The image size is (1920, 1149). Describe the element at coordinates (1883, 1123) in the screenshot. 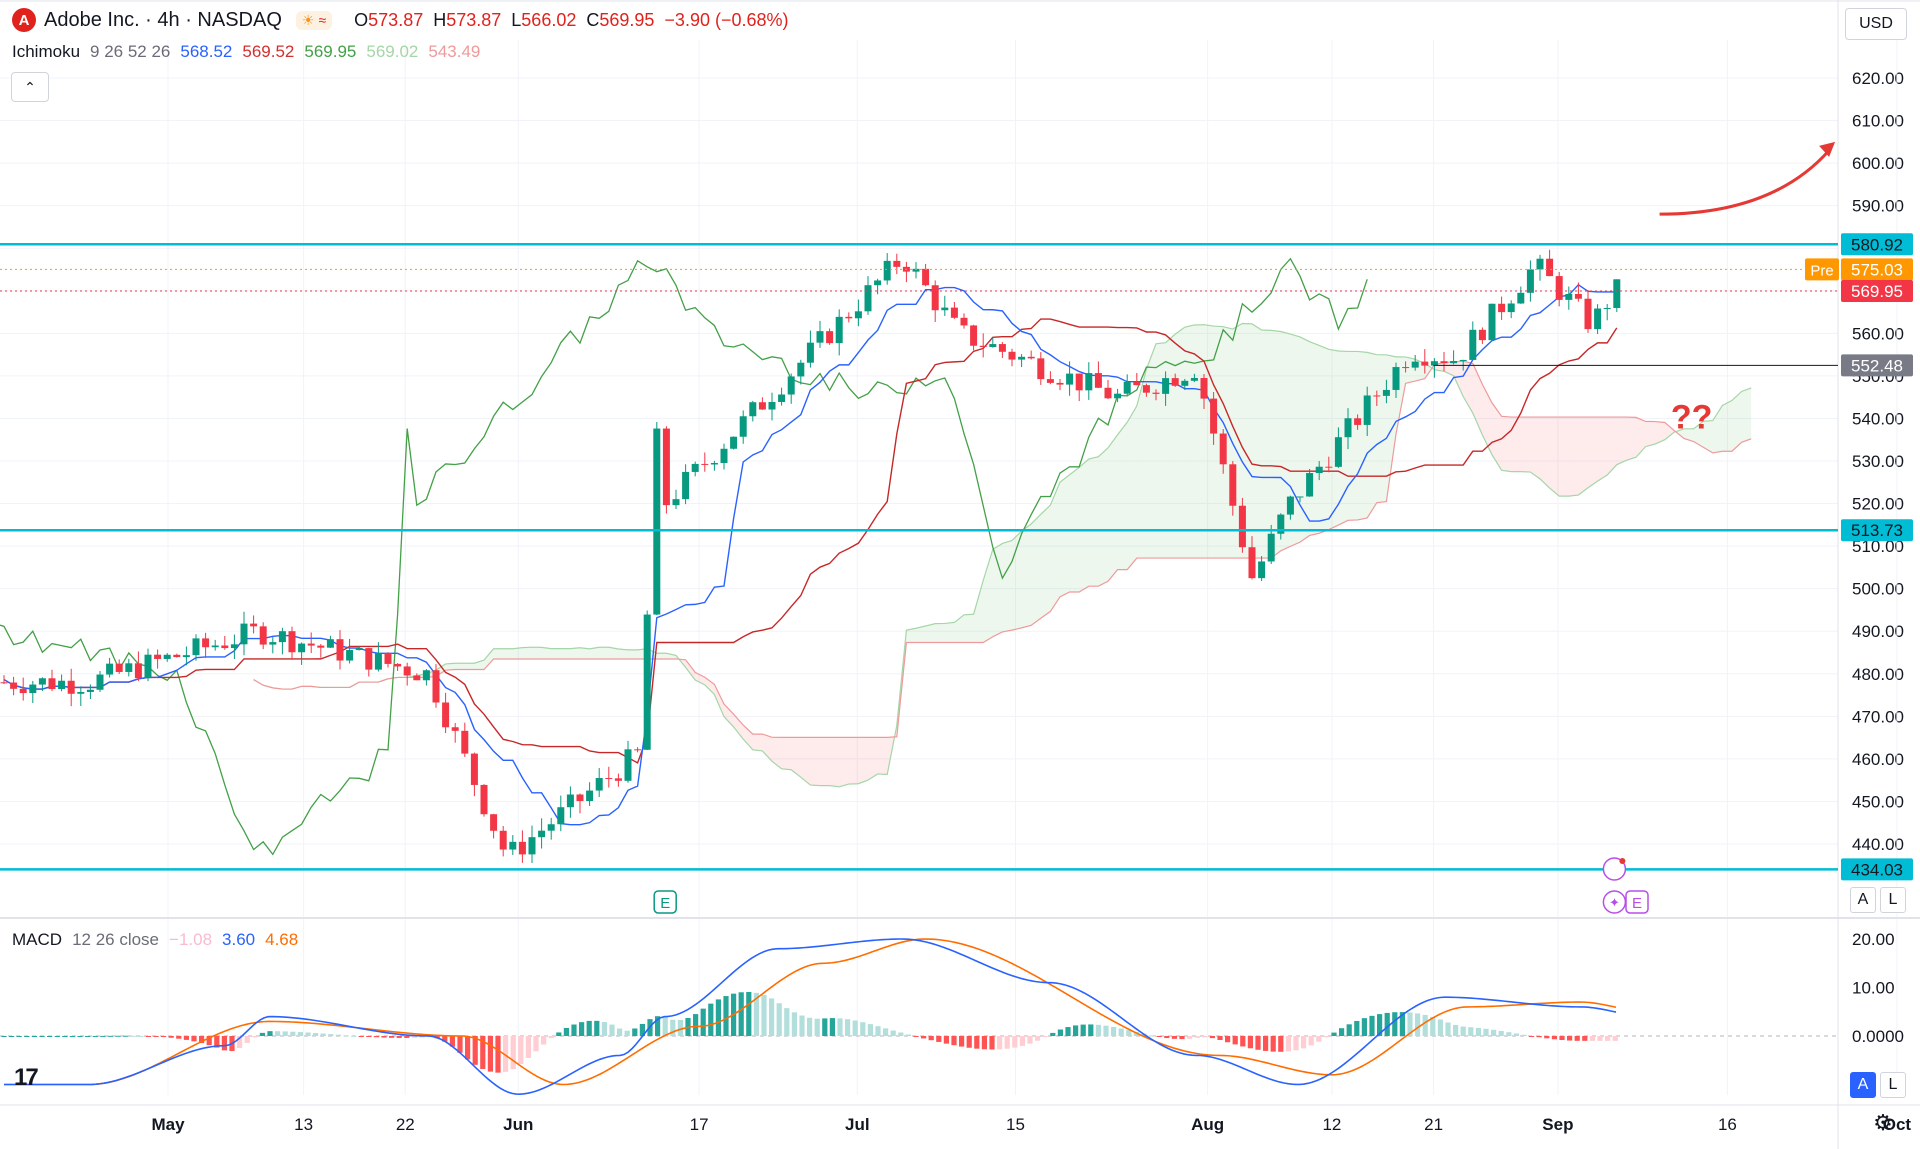

I see `settings-gear-icon: ⚙` at that location.